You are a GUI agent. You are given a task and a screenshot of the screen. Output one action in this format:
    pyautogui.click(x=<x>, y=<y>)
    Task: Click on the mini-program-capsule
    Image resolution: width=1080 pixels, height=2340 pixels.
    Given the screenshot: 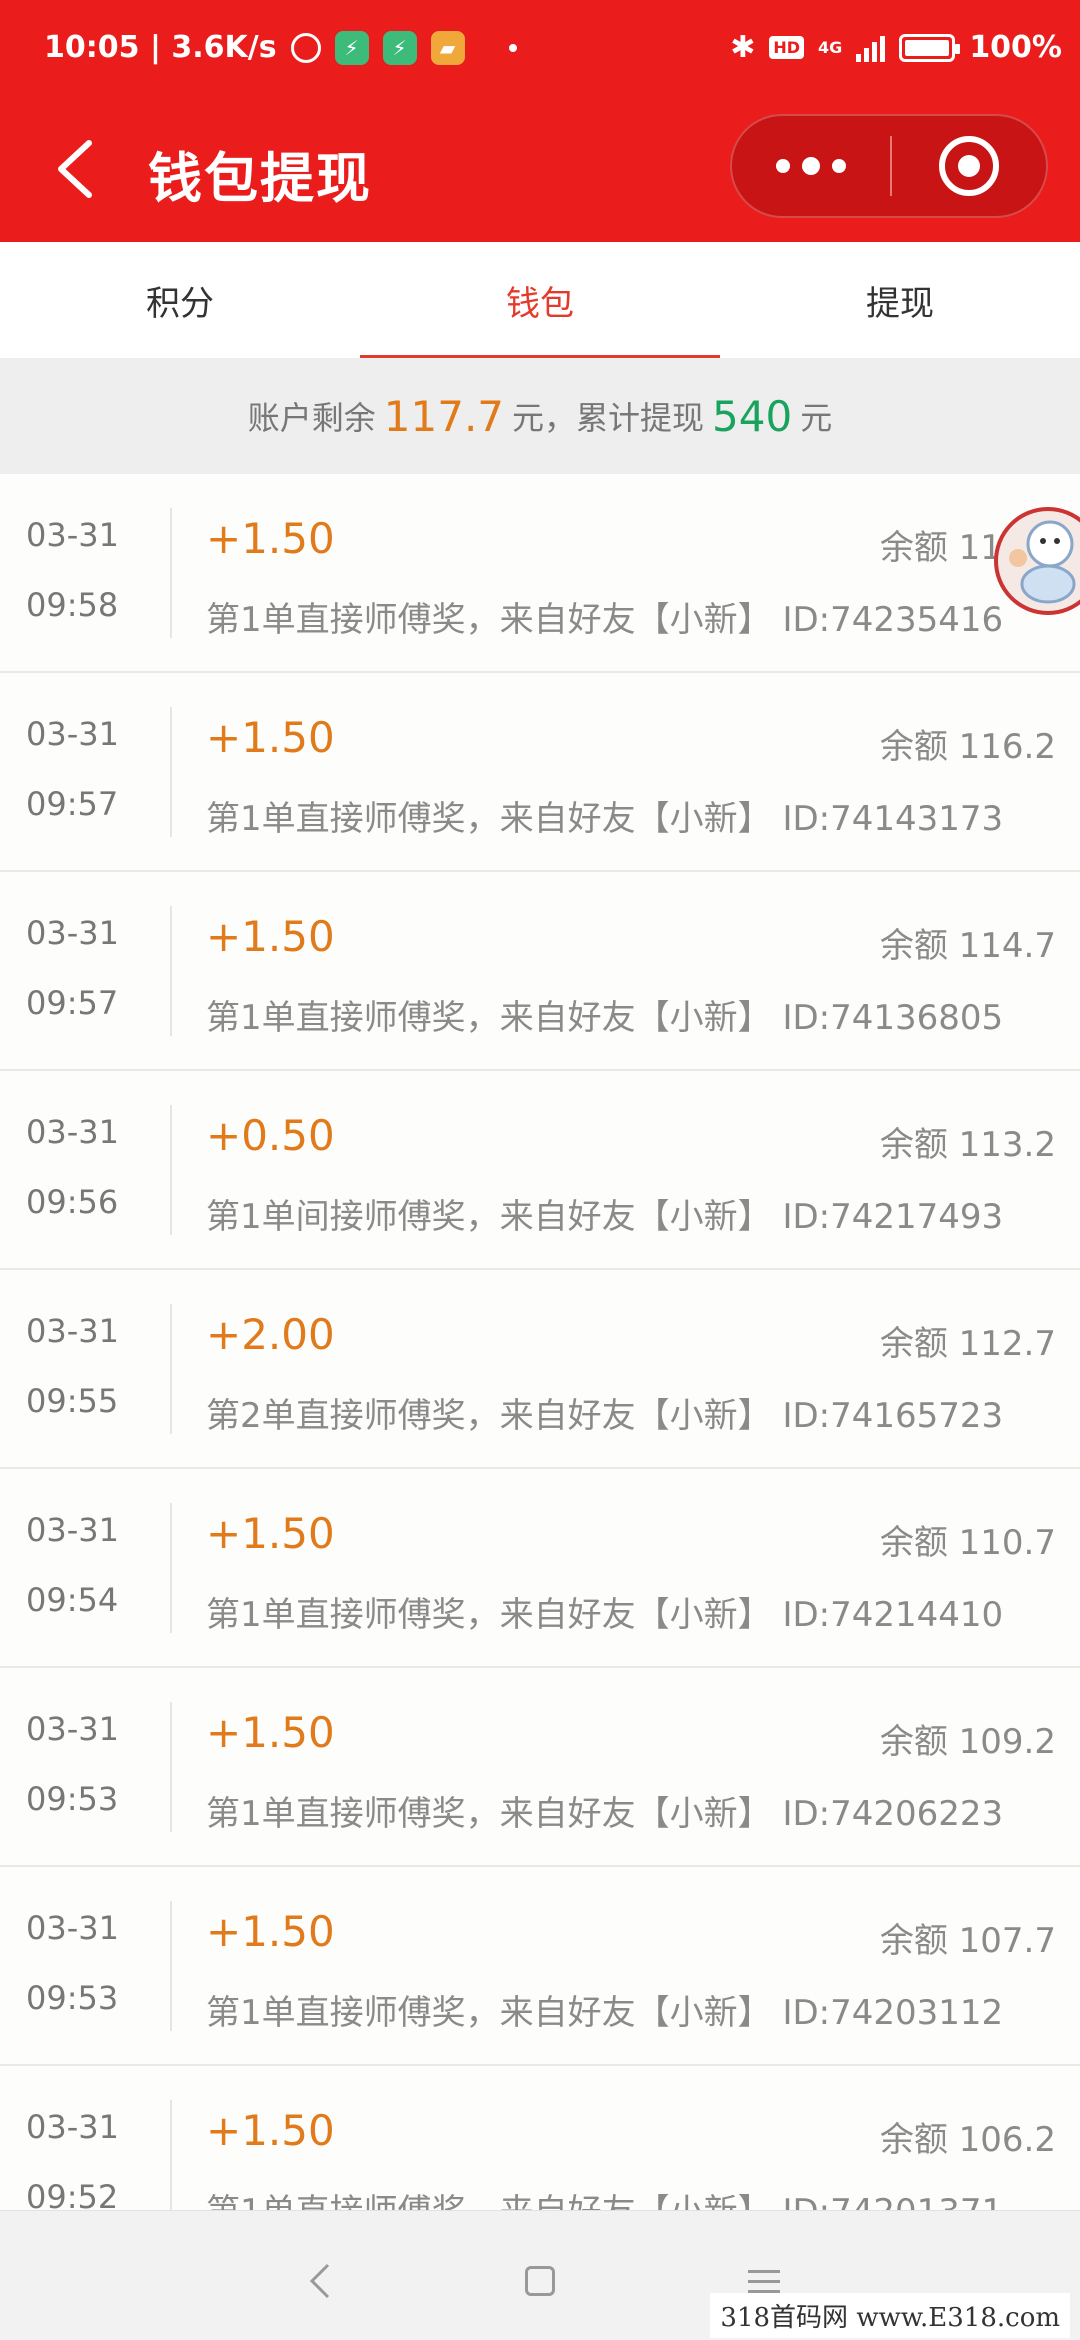 What is the action you would take?
    pyautogui.click(x=889, y=166)
    